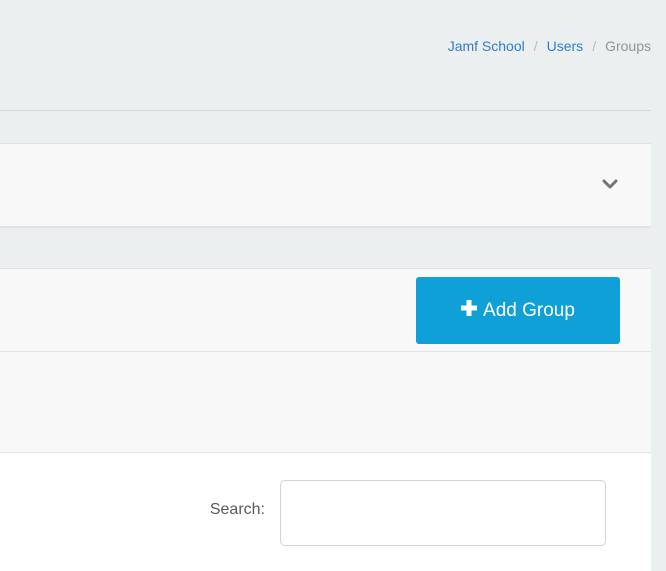 The height and width of the screenshot is (571, 666). What do you see at coordinates (469, 309) in the screenshot?
I see `plus-icon` at bounding box center [469, 309].